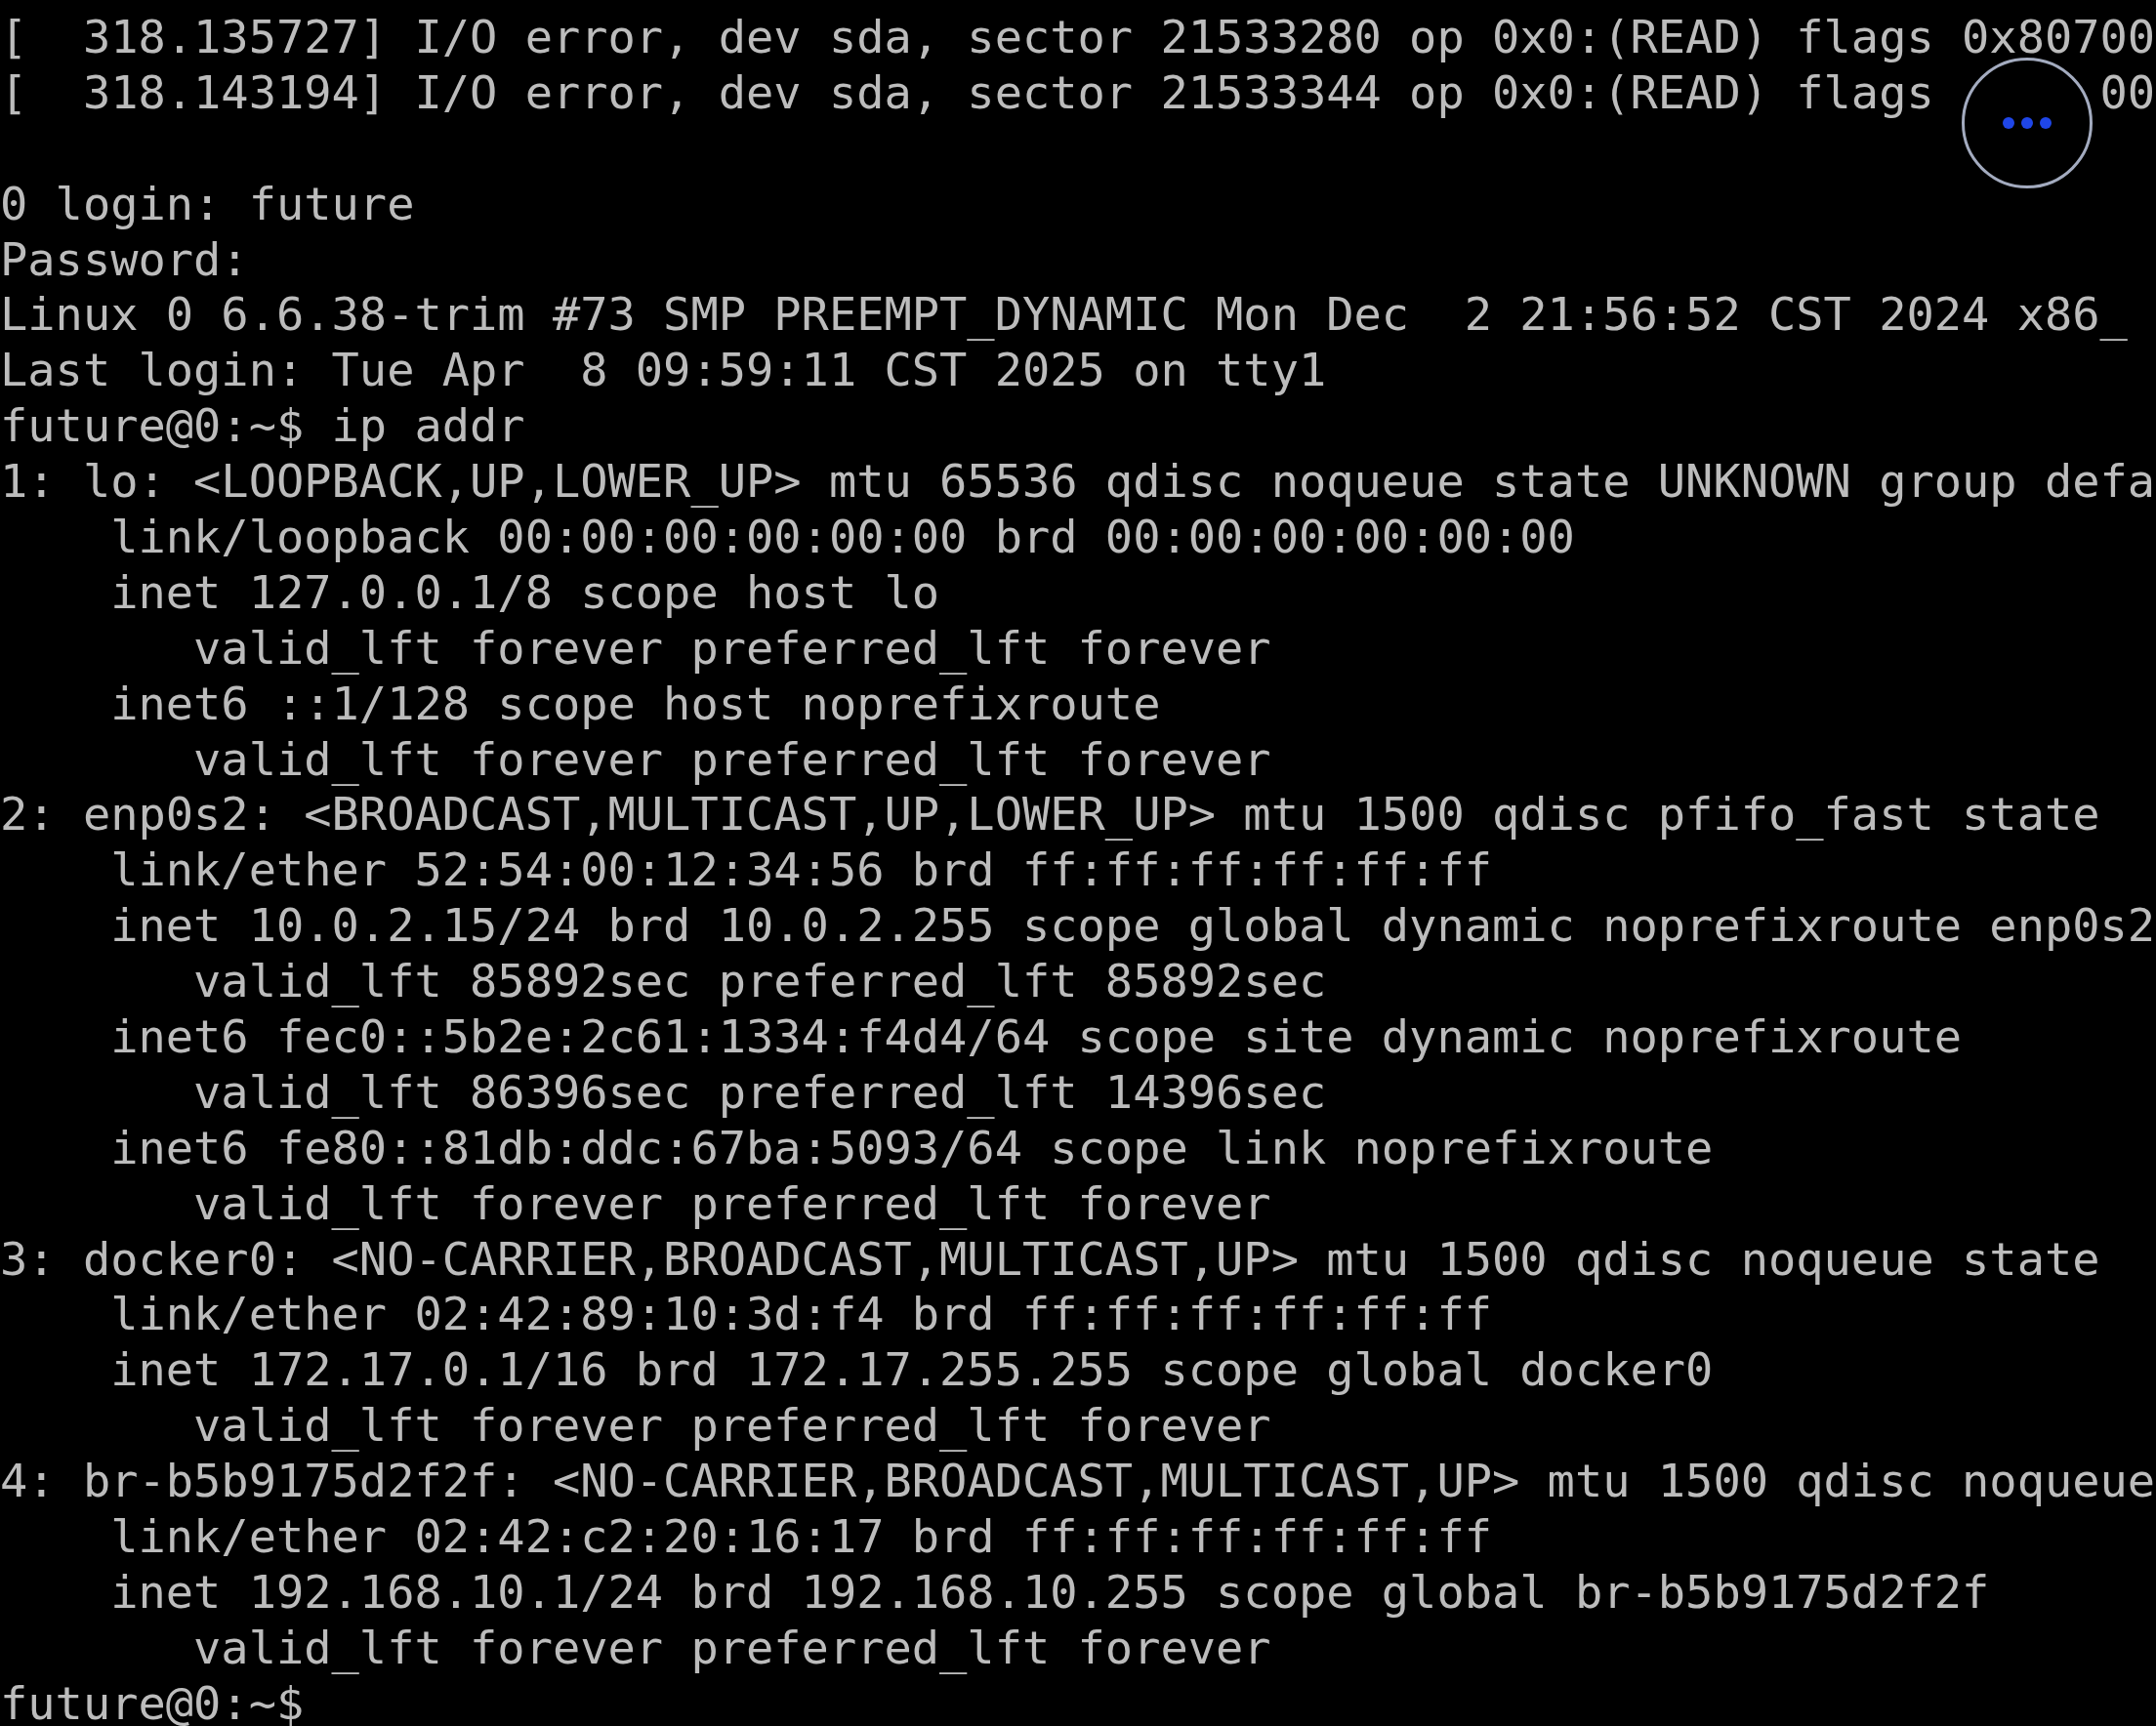 The width and height of the screenshot is (2156, 1726). What do you see at coordinates (153, 1700) in the screenshot?
I see `terminal-line: future@0:~$` at bounding box center [153, 1700].